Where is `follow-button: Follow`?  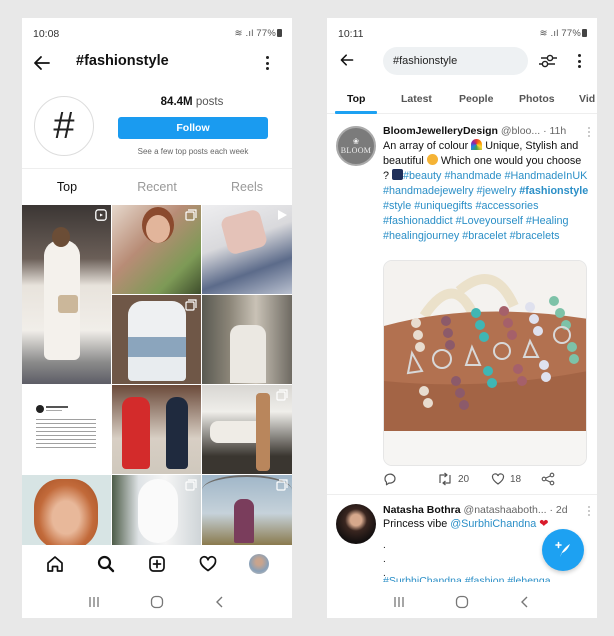 follow-button: Follow is located at coordinates (193, 128).